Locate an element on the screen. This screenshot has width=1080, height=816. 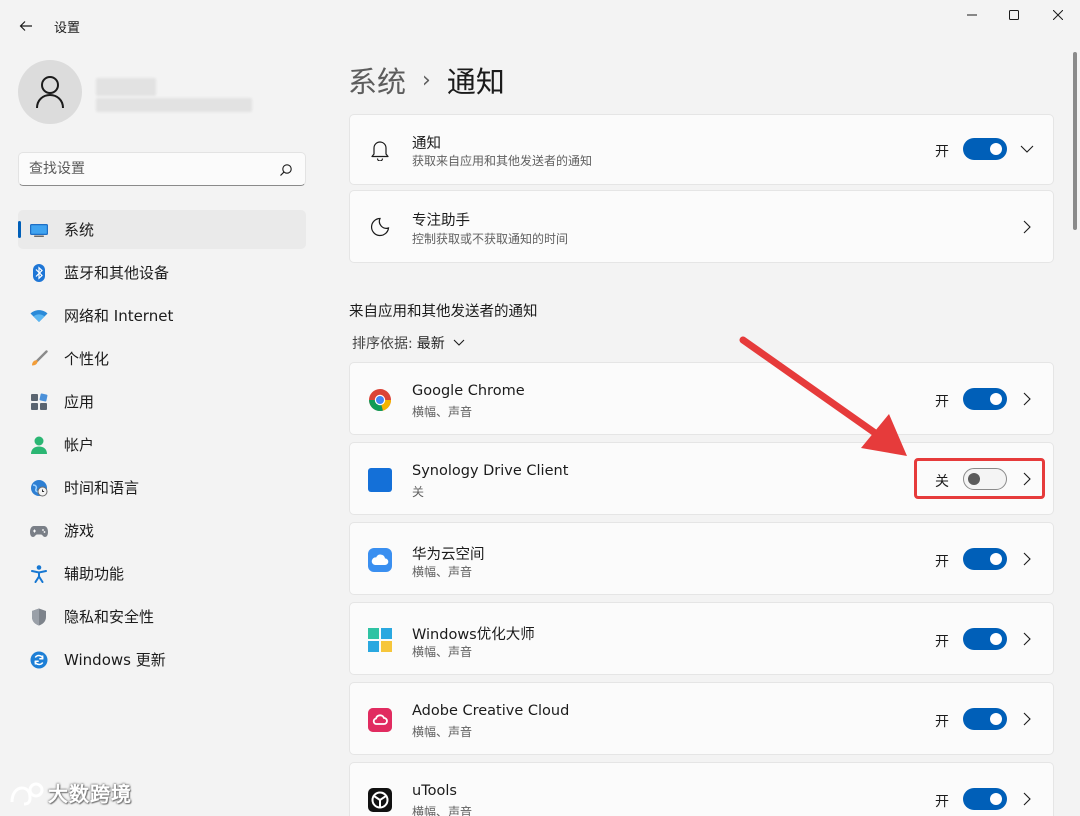
avatar is located at coordinates (50, 92).